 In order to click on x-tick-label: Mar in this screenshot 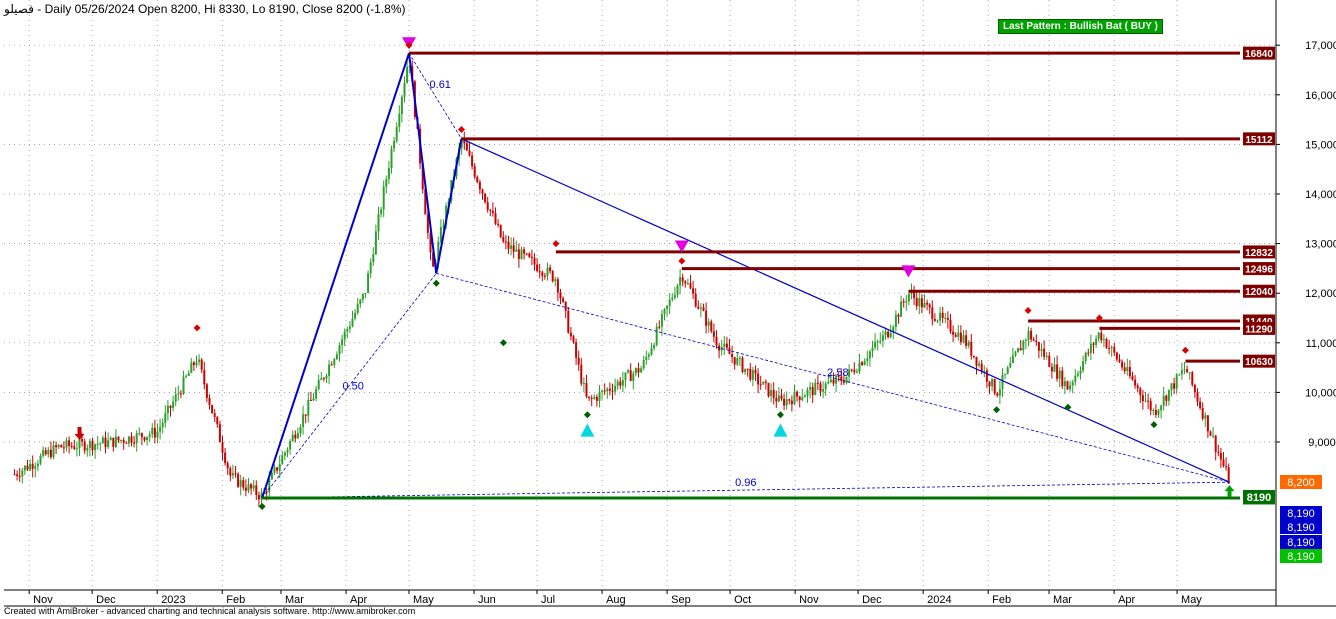, I will do `click(1062, 600)`.